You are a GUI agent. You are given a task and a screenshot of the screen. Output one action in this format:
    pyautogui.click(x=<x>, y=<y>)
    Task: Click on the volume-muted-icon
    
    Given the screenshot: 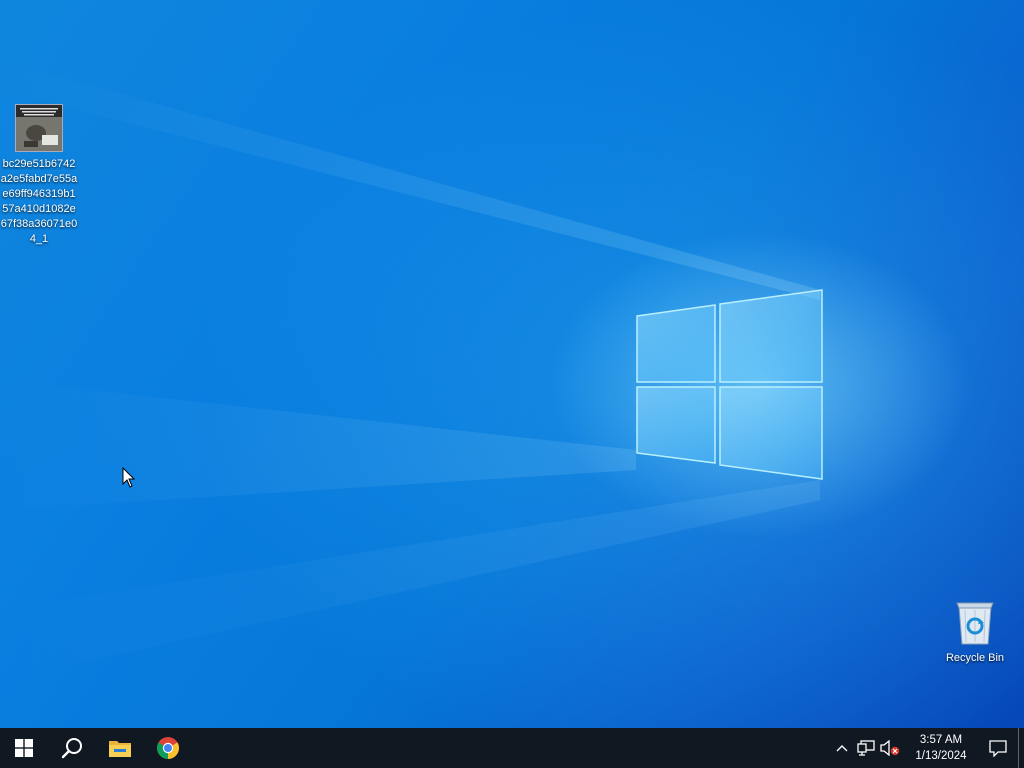 What is the action you would take?
    pyautogui.click(x=890, y=748)
    